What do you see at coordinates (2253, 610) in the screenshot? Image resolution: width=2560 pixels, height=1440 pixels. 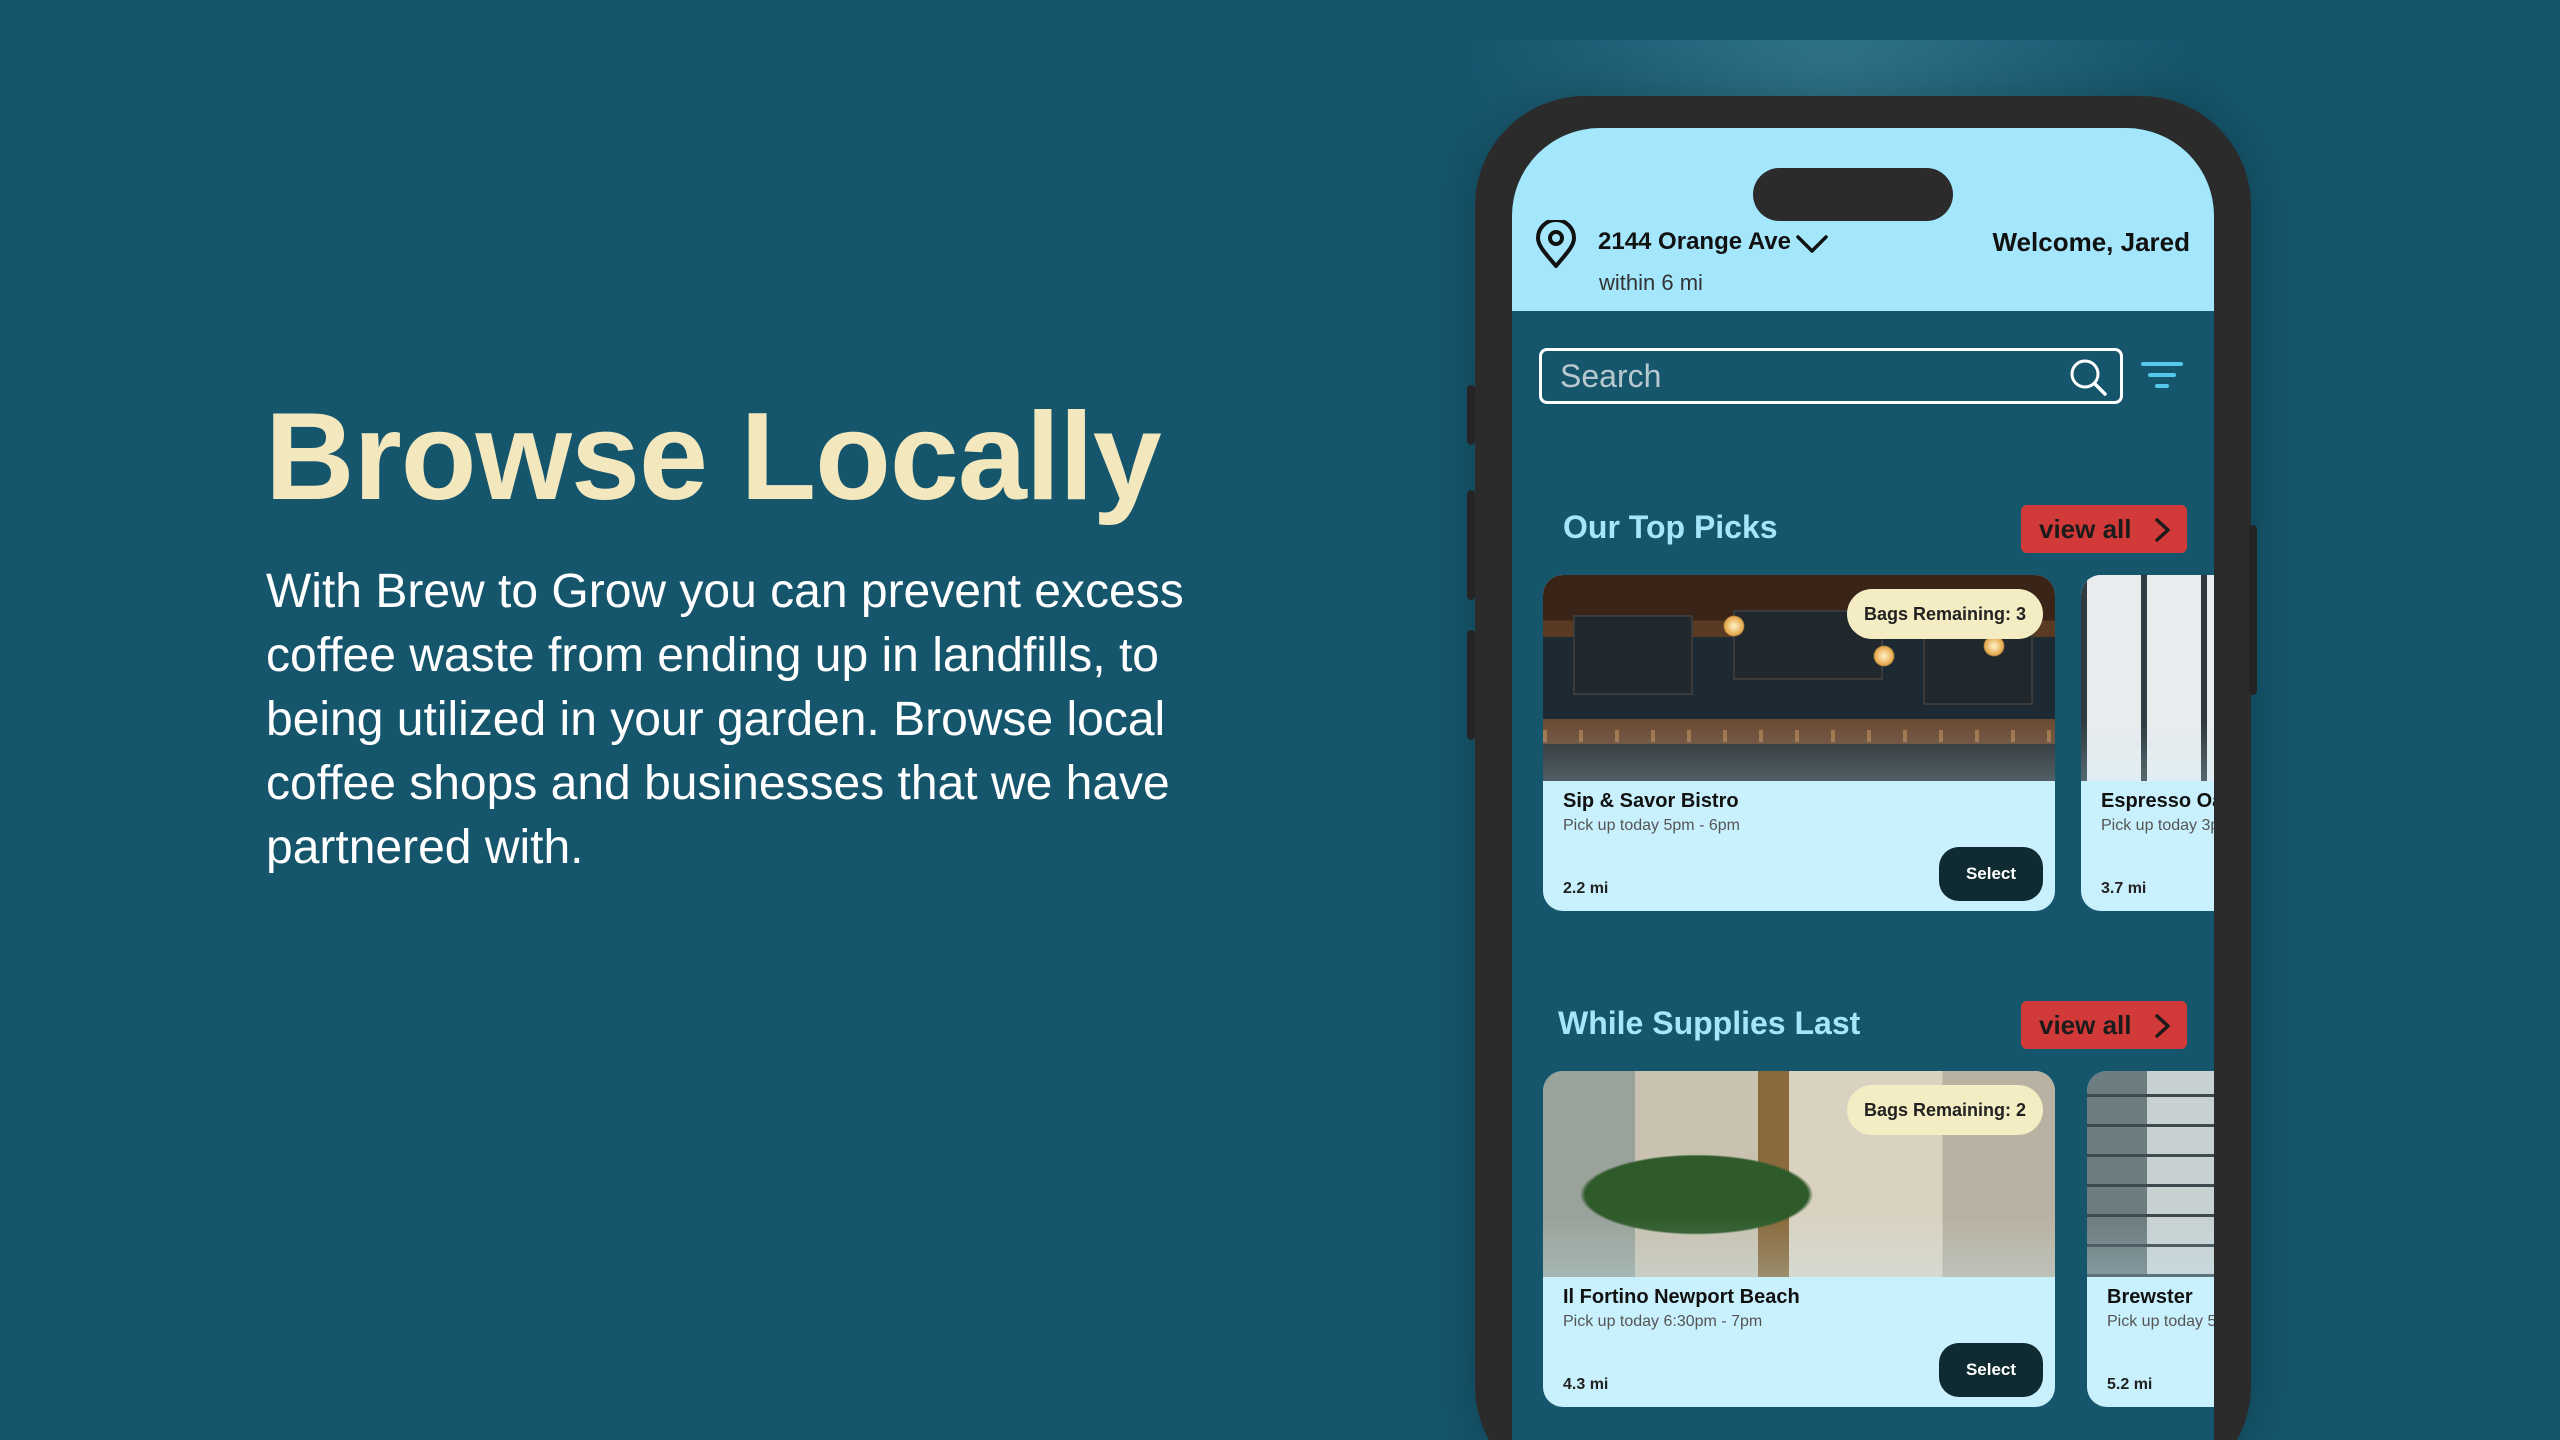 I see `phone-power-button` at bounding box center [2253, 610].